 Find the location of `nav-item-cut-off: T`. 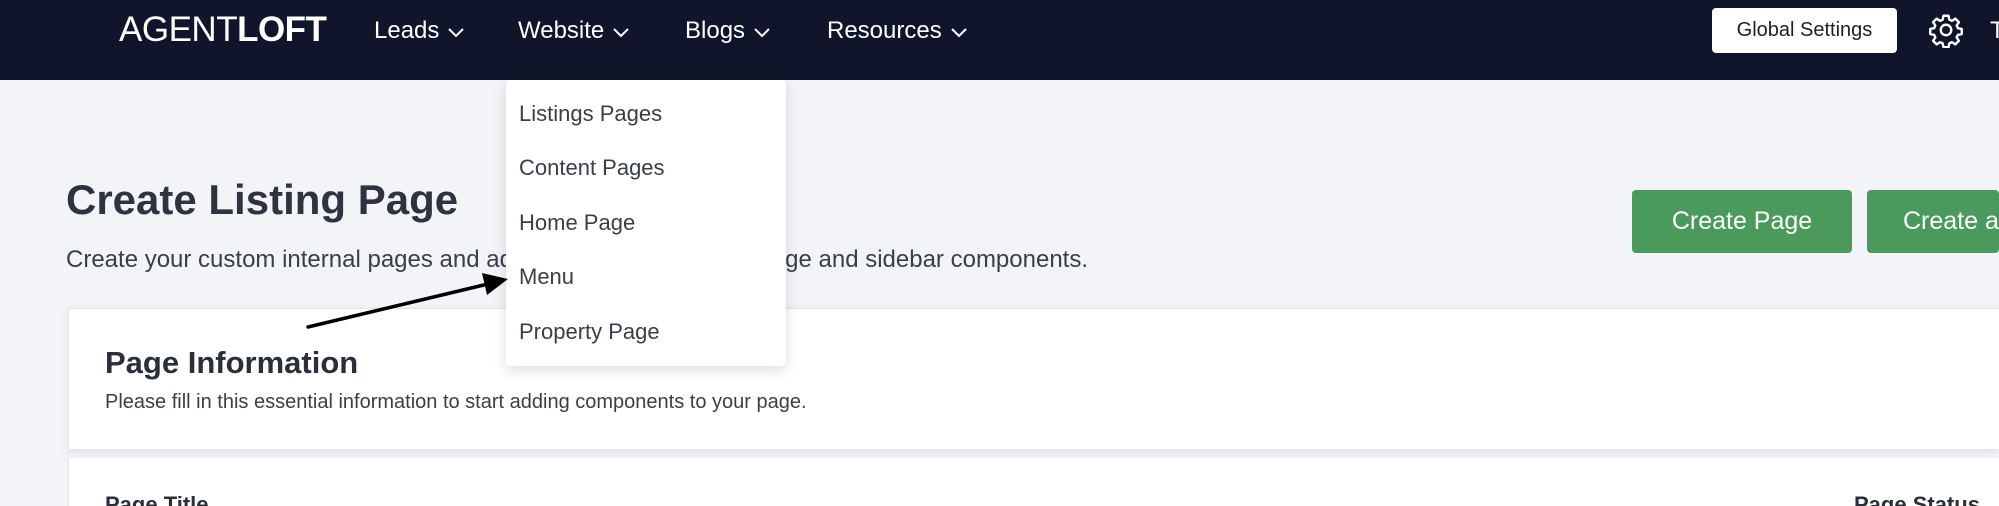

nav-item-cut-off: T is located at coordinates (1994, 31).